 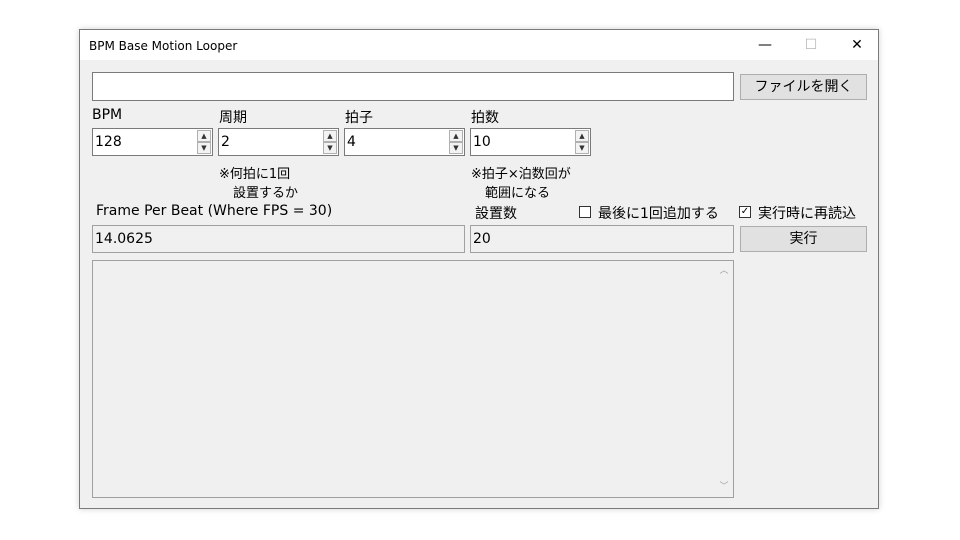 I want to click on title-bar: BPM Base Motion Looper — ☐ ✕, so click(x=479, y=45).